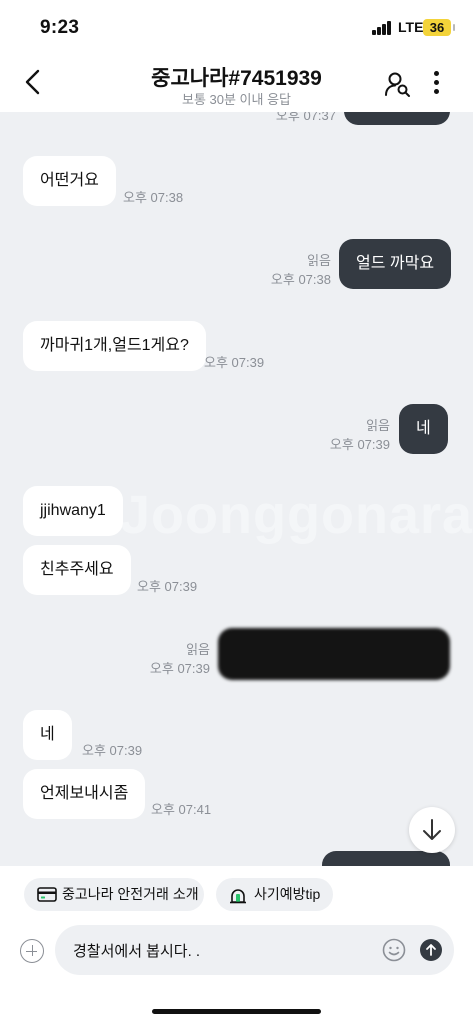 The height and width of the screenshot is (1024, 473). I want to click on signal-icon, so click(383, 28).